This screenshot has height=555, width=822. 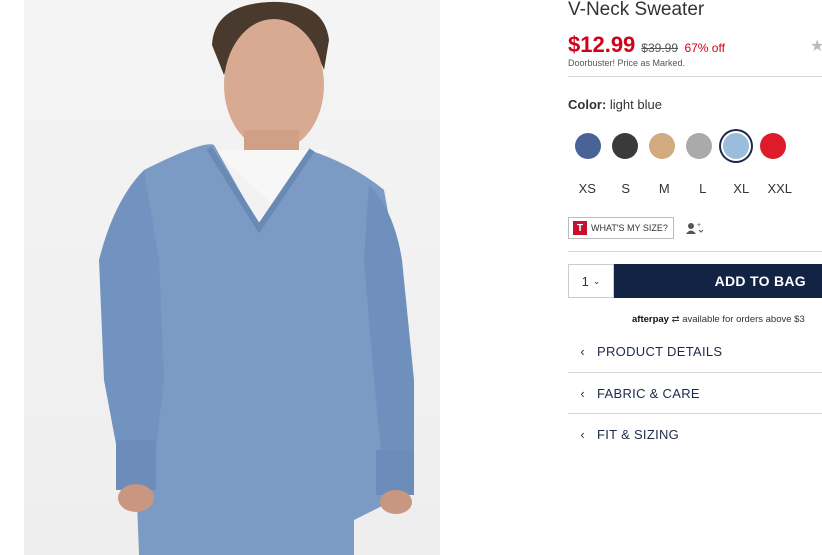 I want to click on promo-text: Doorbuster! Price as Marked., so click(x=627, y=63).